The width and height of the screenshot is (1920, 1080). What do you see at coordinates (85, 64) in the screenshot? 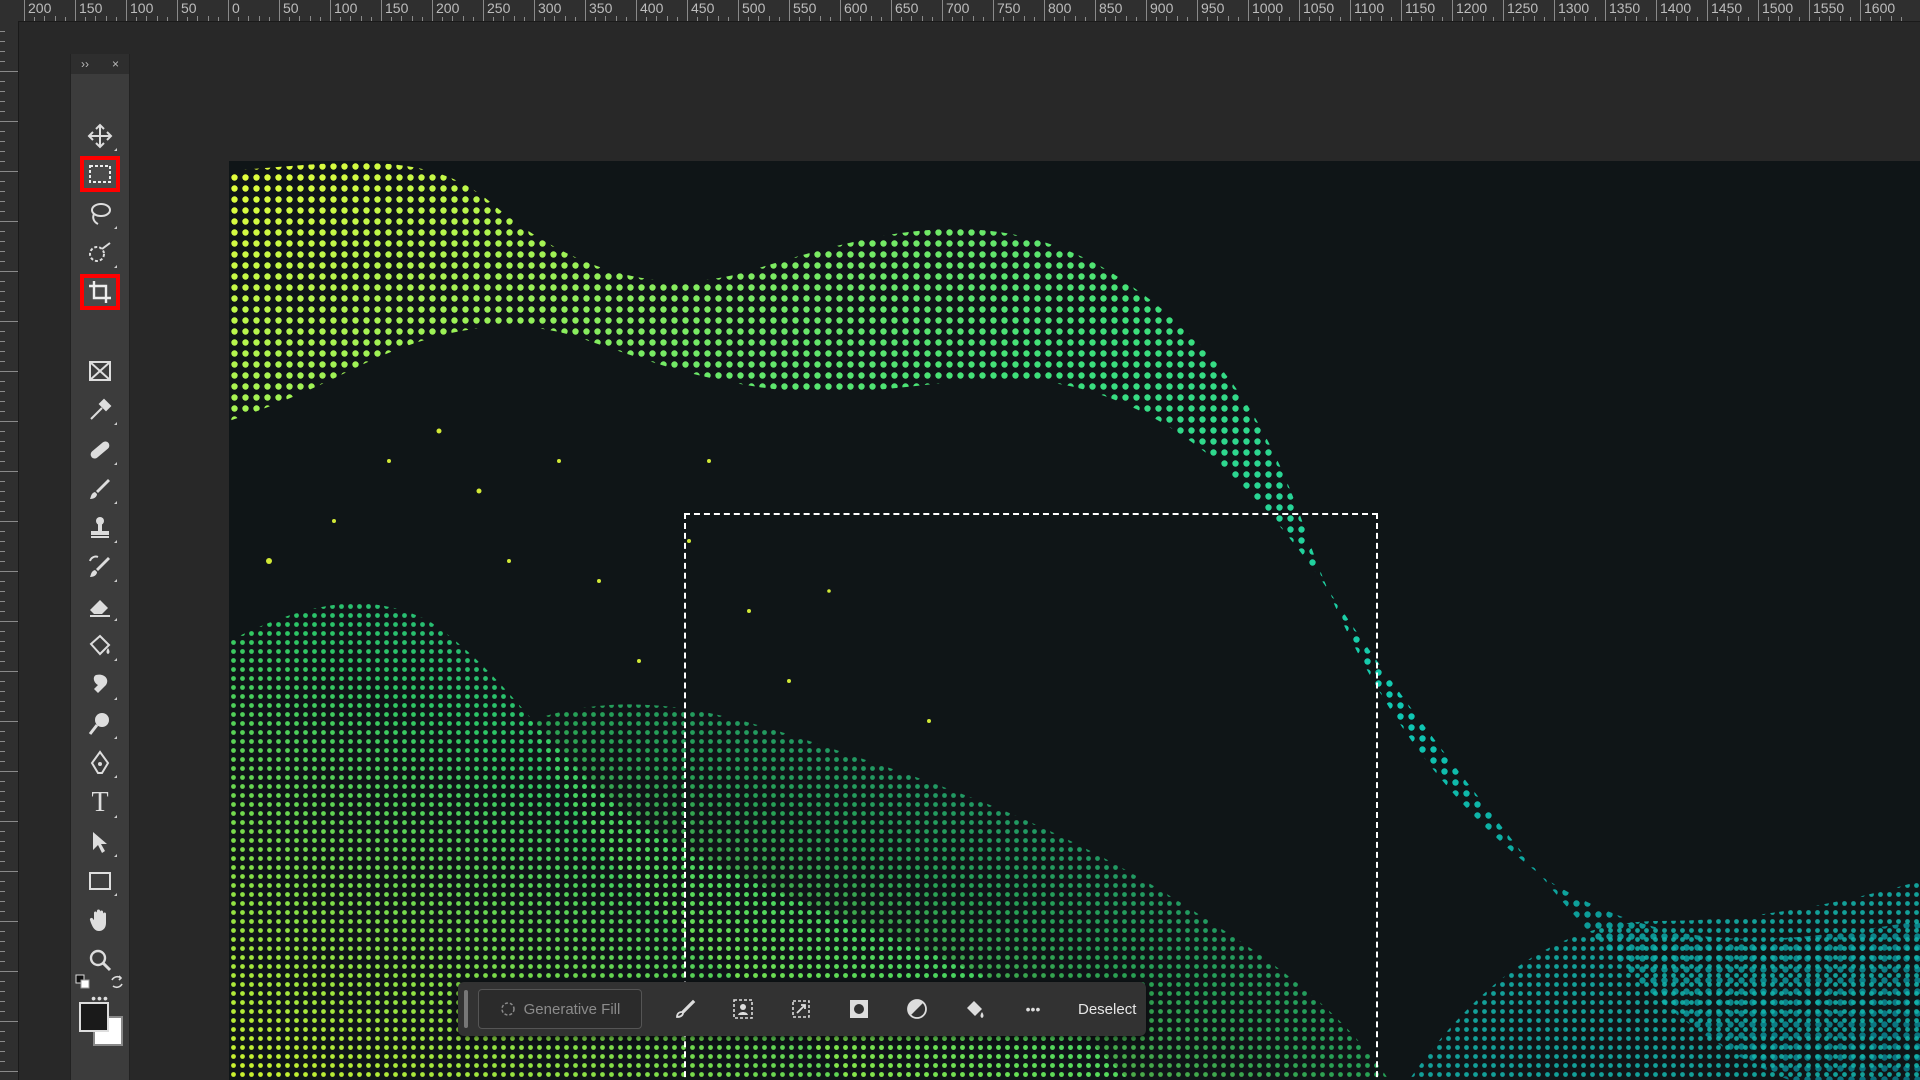
I see `expand-panel-button: ››` at bounding box center [85, 64].